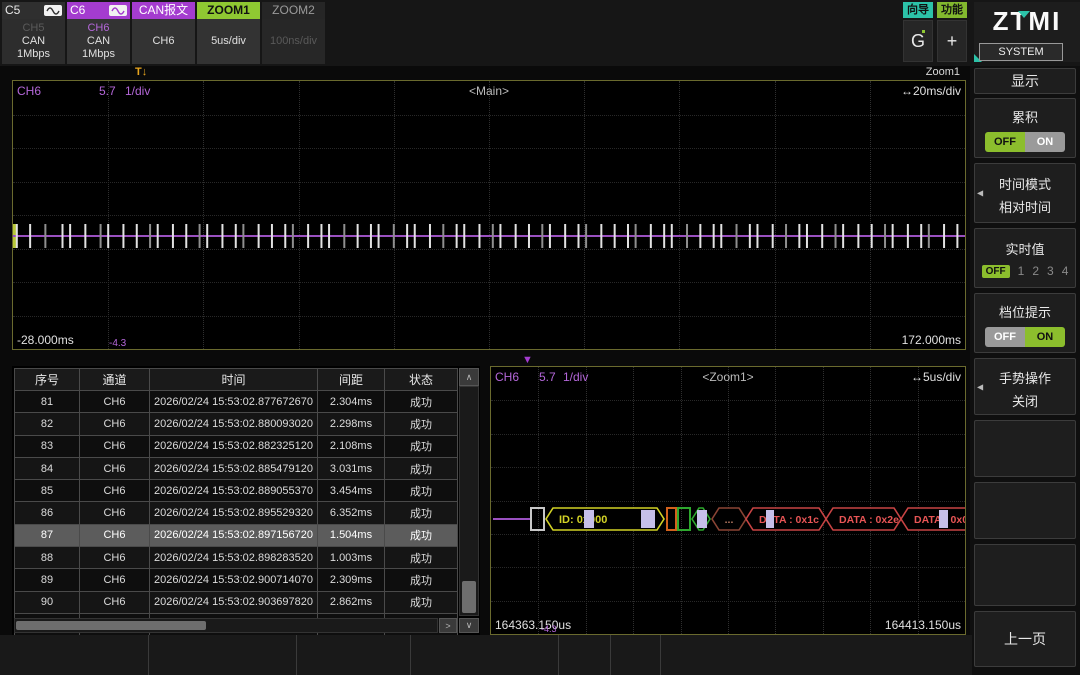 The image size is (1080, 675). I want to click on time-mode-label: 时间模式, so click(1024, 184).